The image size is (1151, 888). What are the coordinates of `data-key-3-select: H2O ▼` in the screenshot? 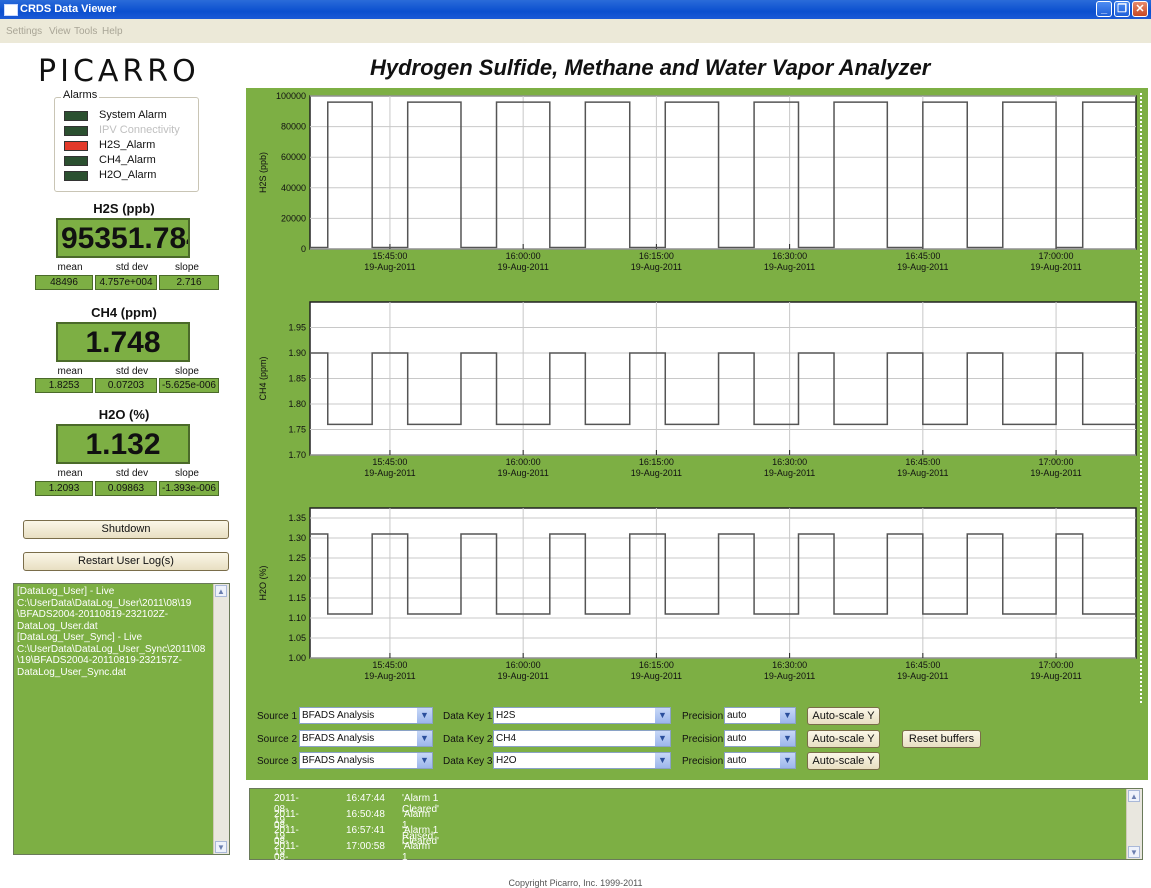 It's located at (582, 760).